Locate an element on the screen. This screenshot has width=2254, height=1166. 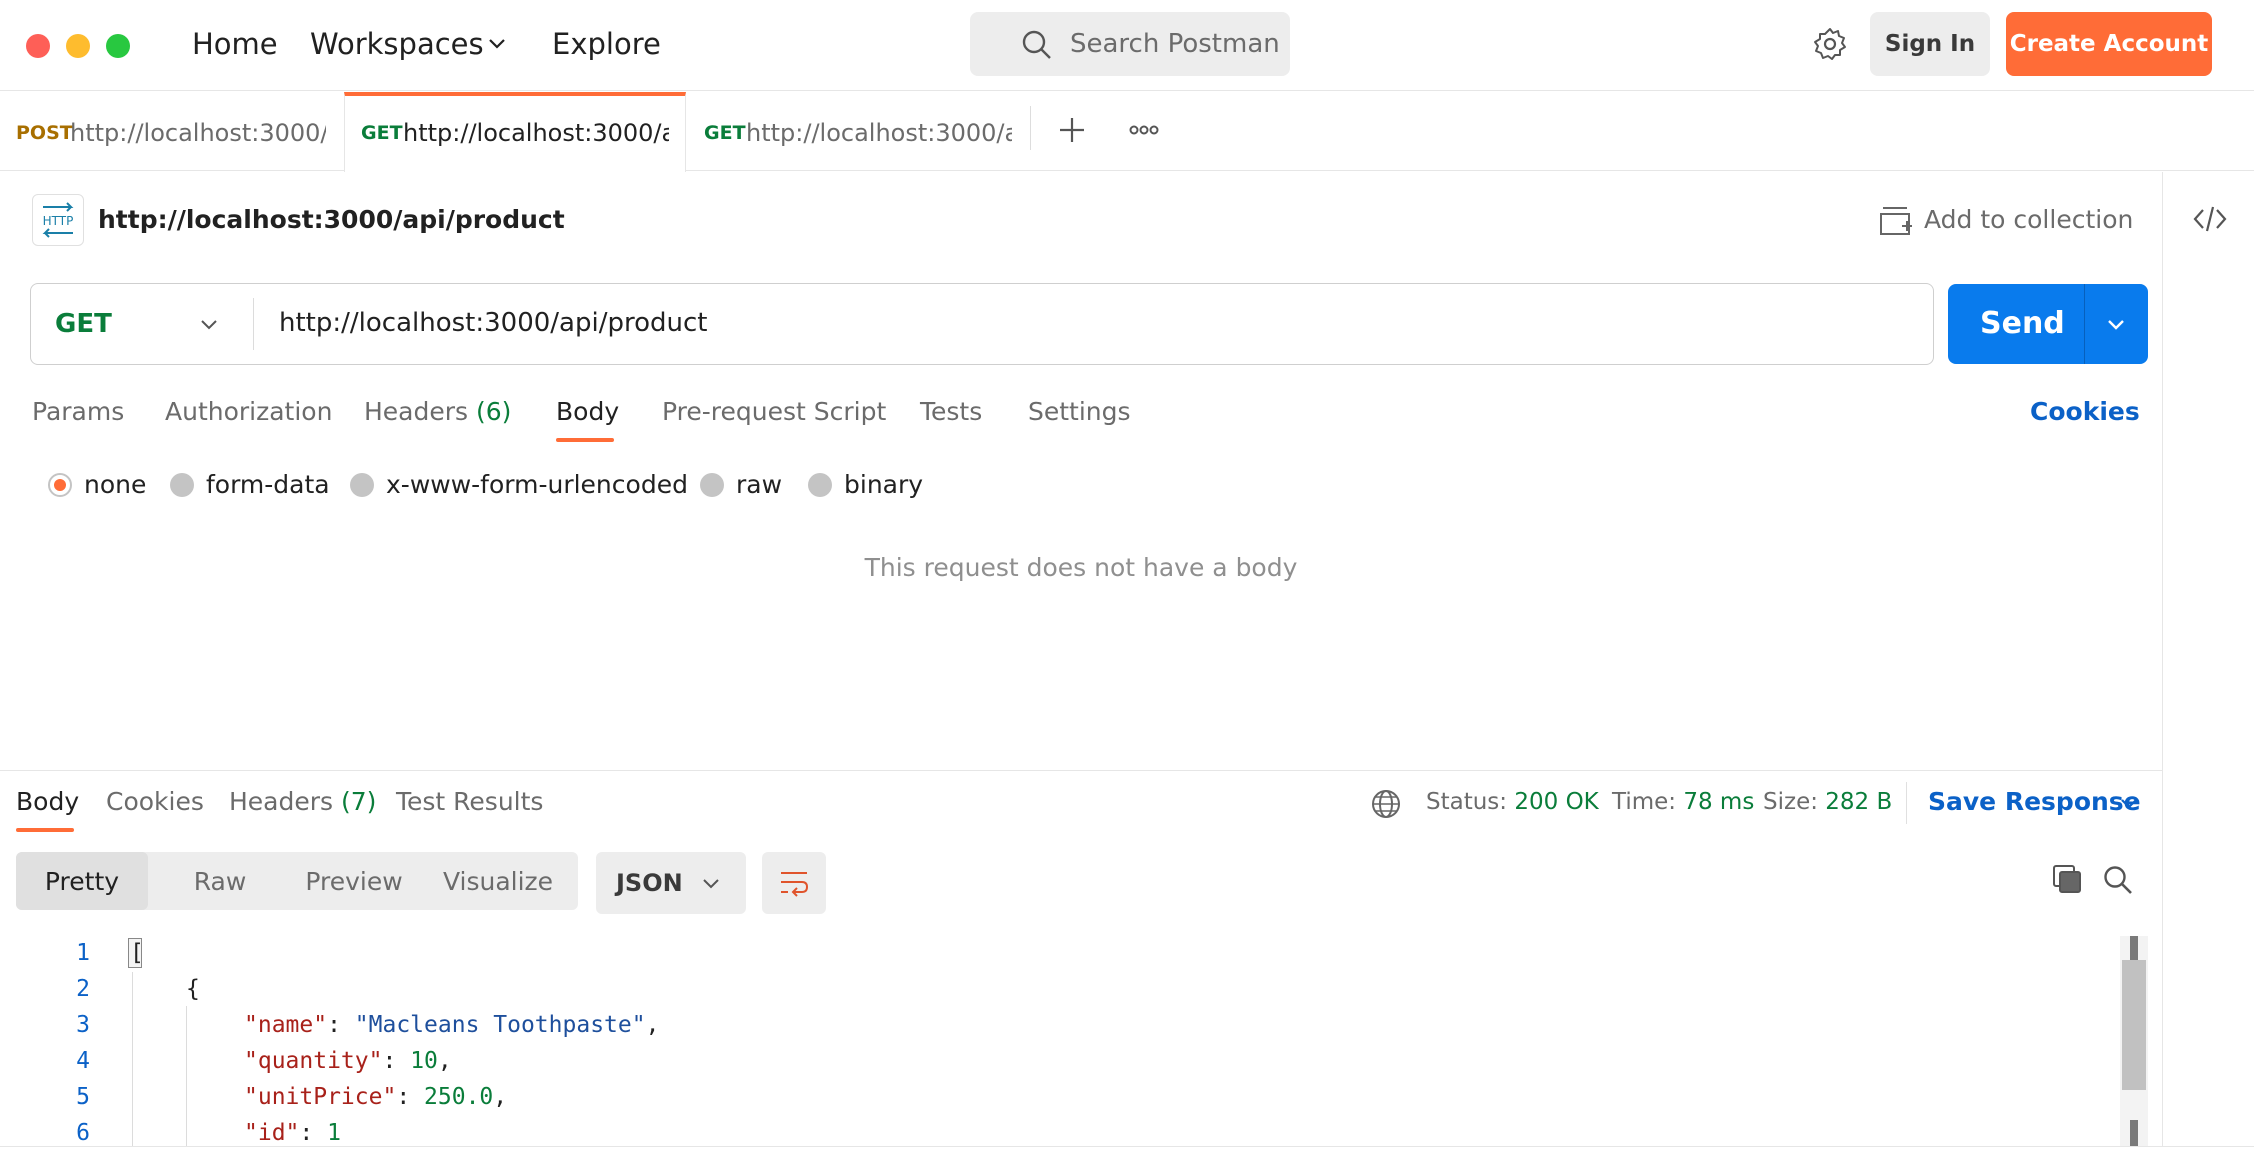
json-number: 1 is located at coordinates (334, 1133).